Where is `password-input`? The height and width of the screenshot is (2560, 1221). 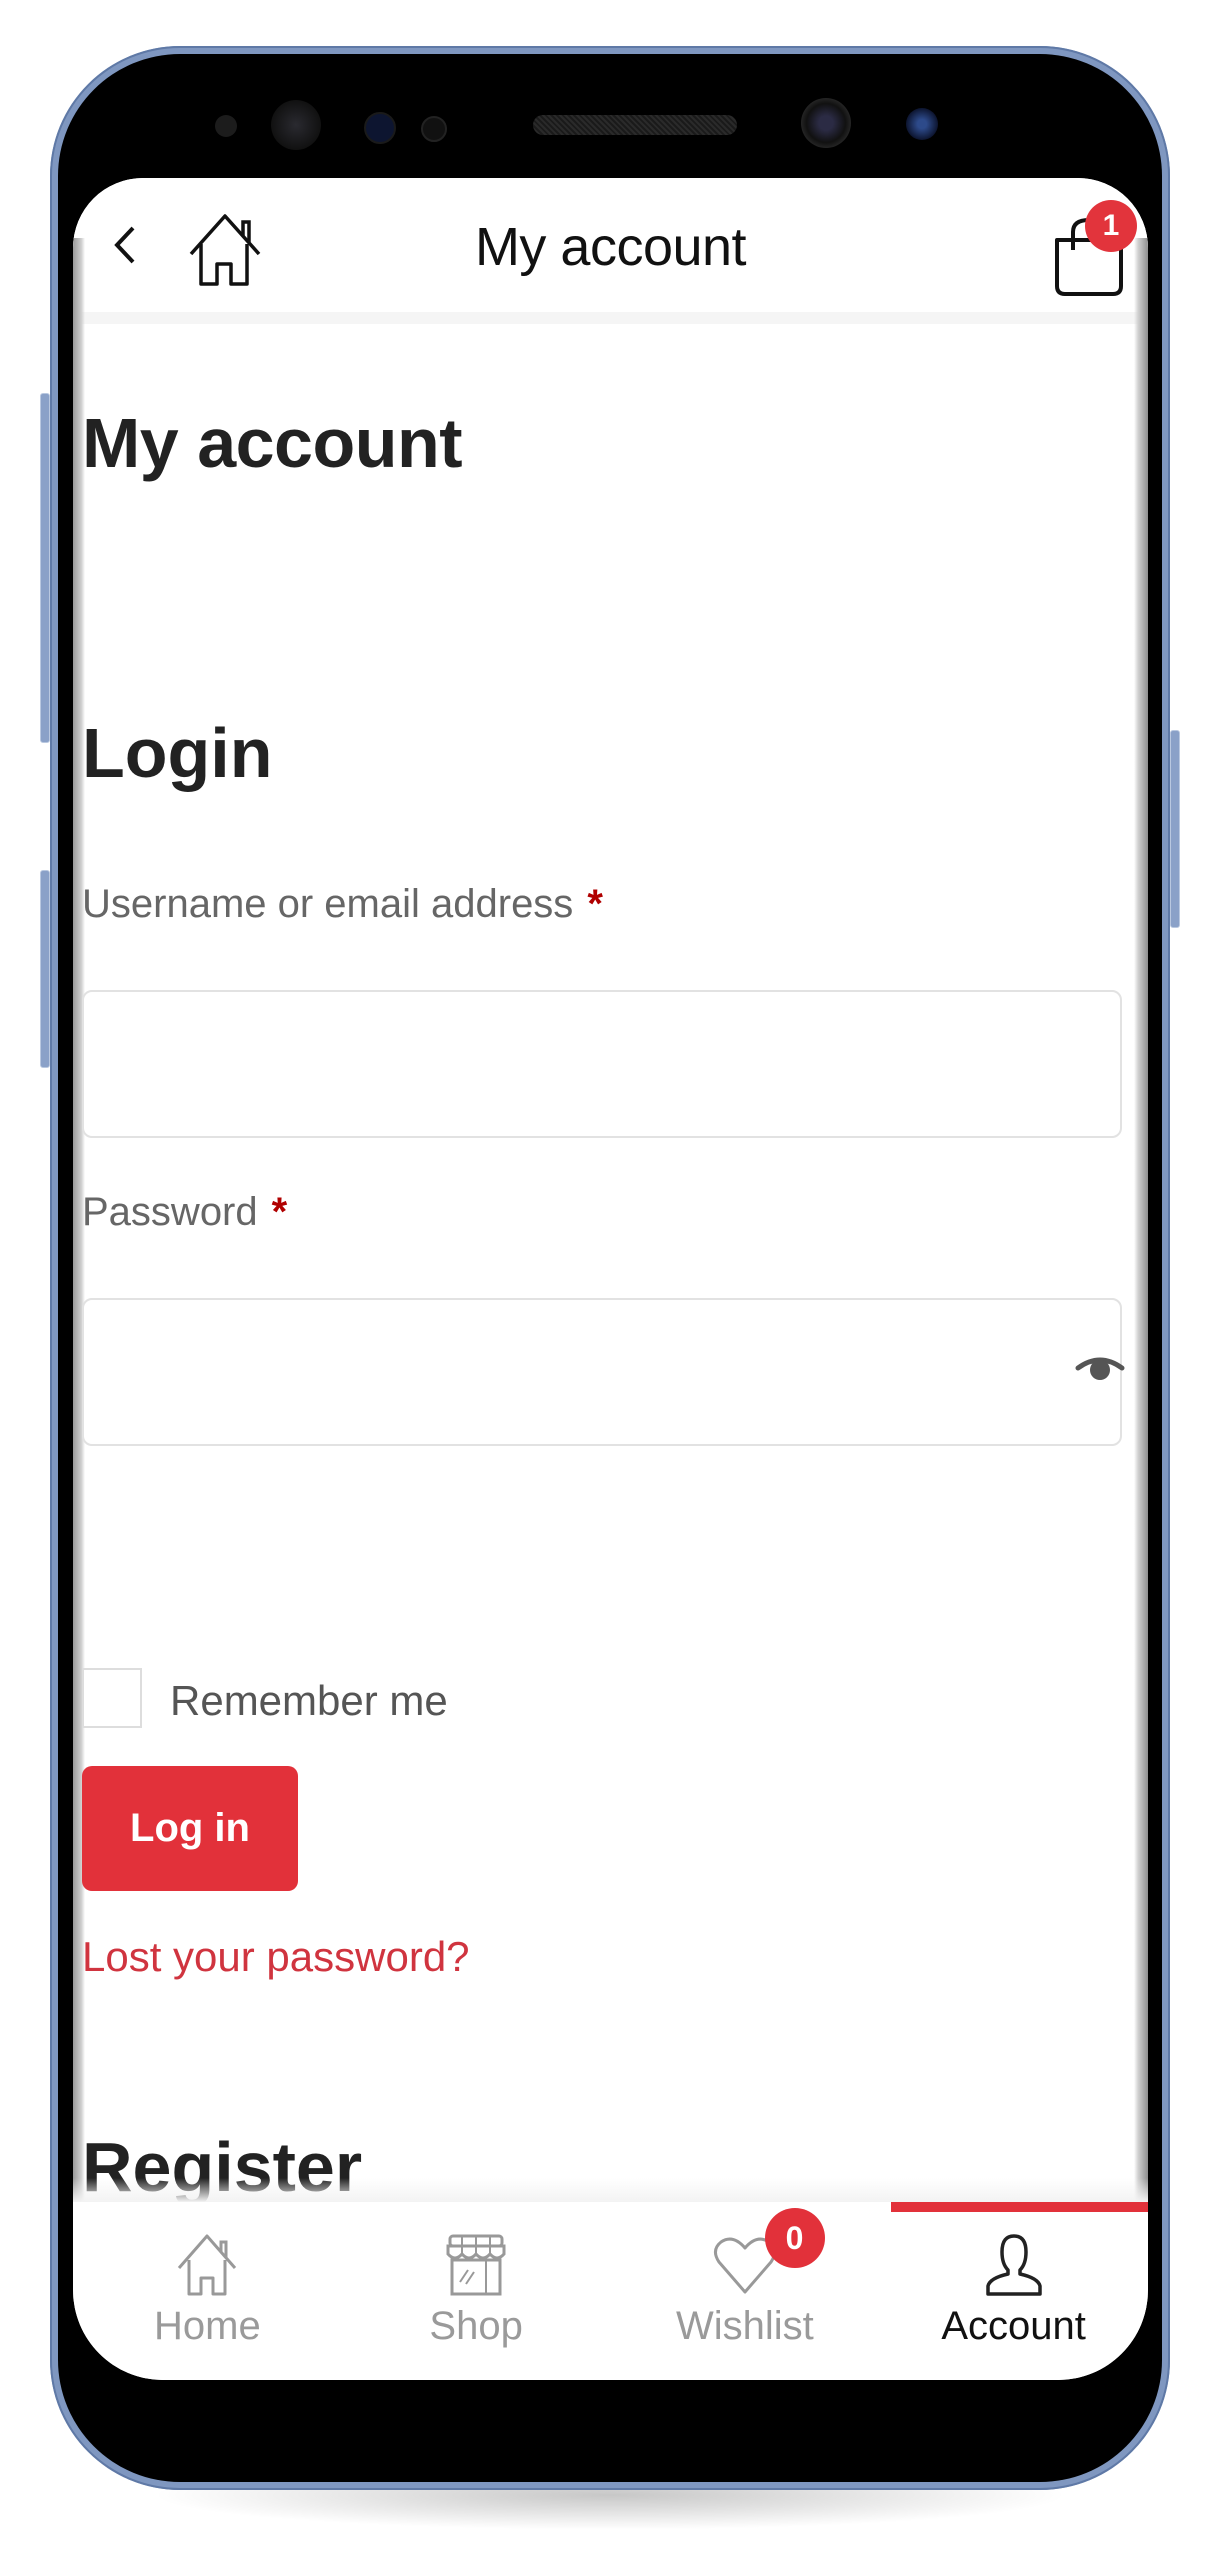
password-input is located at coordinates (602, 1372).